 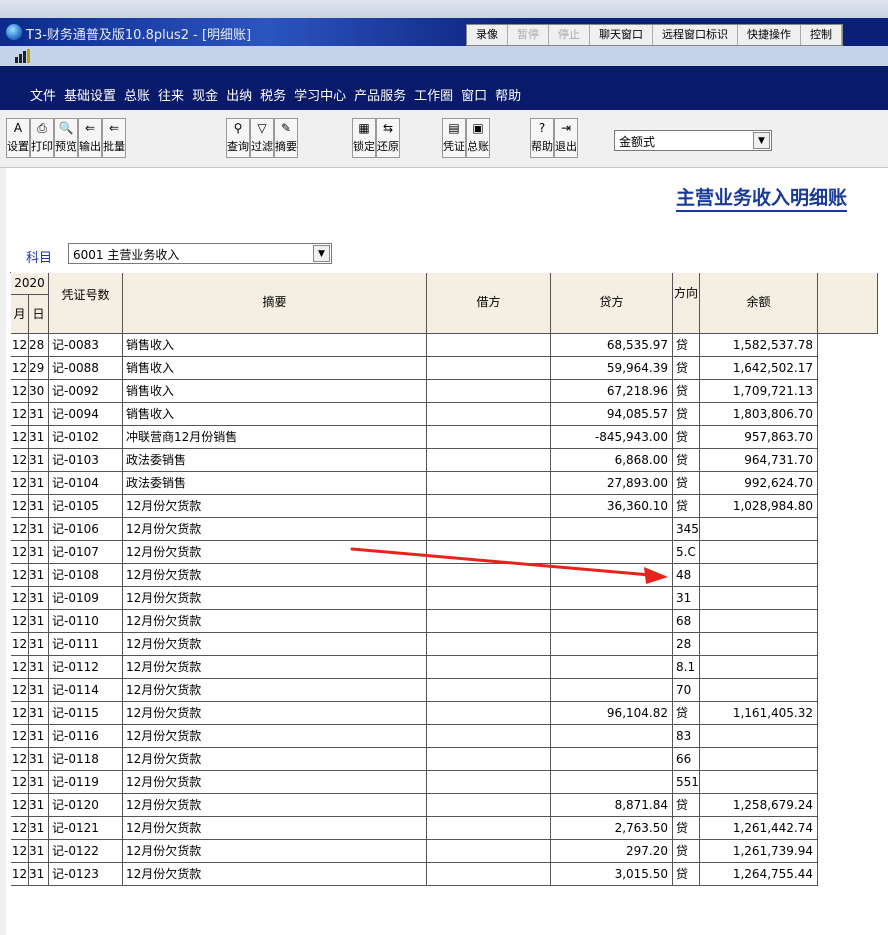 What do you see at coordinates (30, 291) in the screenshot?
I see `header-year: 2020年` at bounding box center [30, 291].